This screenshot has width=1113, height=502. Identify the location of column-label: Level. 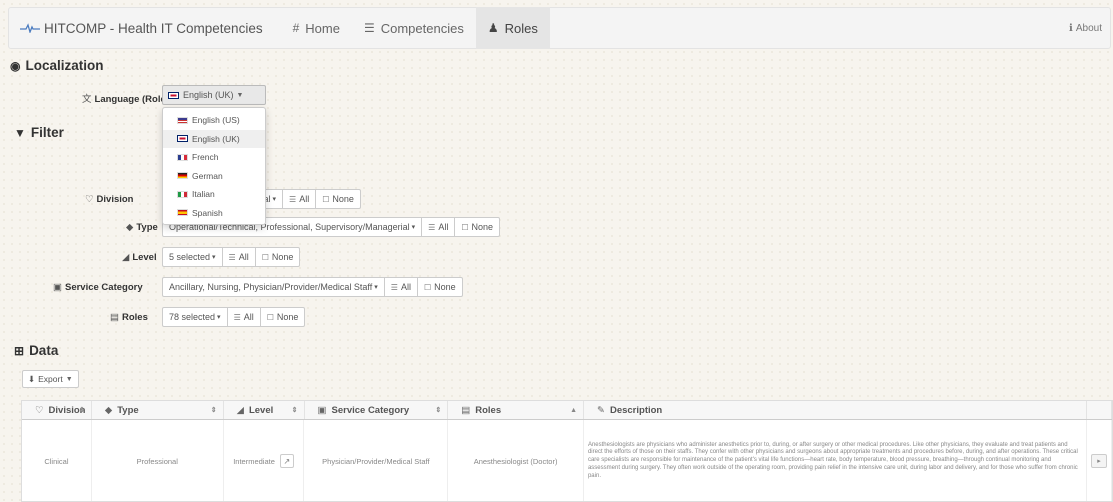
(261, 410).